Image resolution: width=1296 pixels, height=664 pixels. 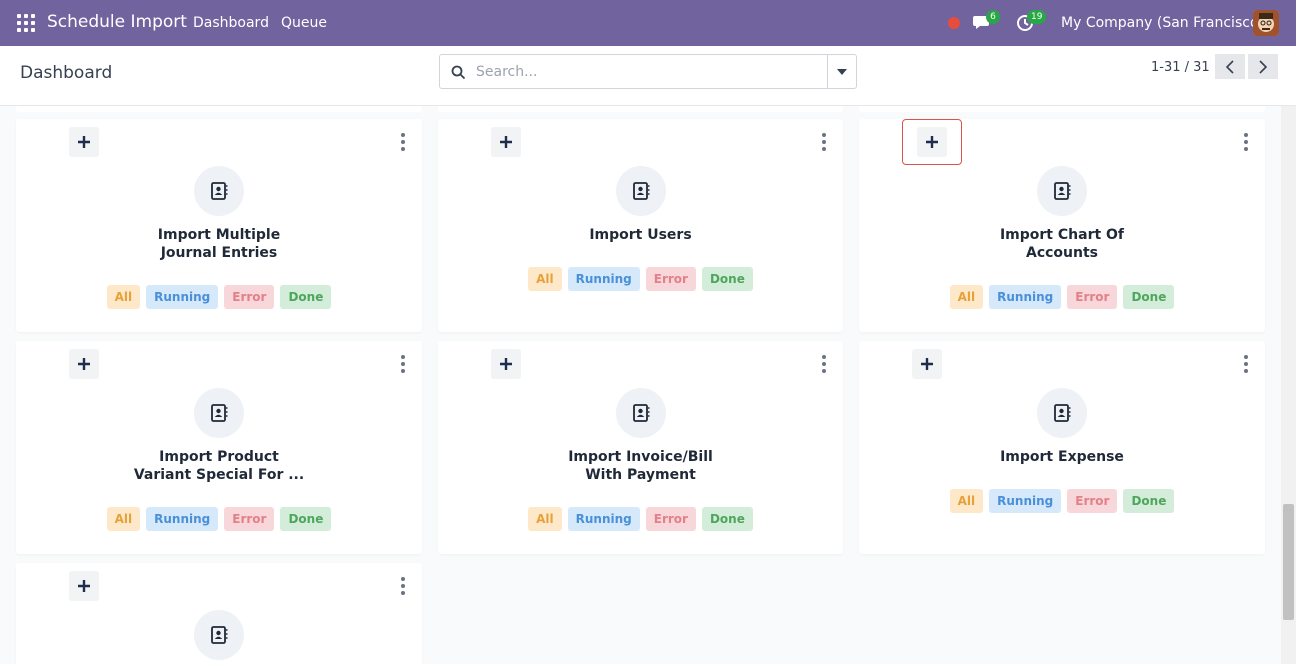 What do you see at coordinates (1180, 67) in the screenshot?
I see `pager-value: 1-31 / 31` at bounding box center [1180, 67].